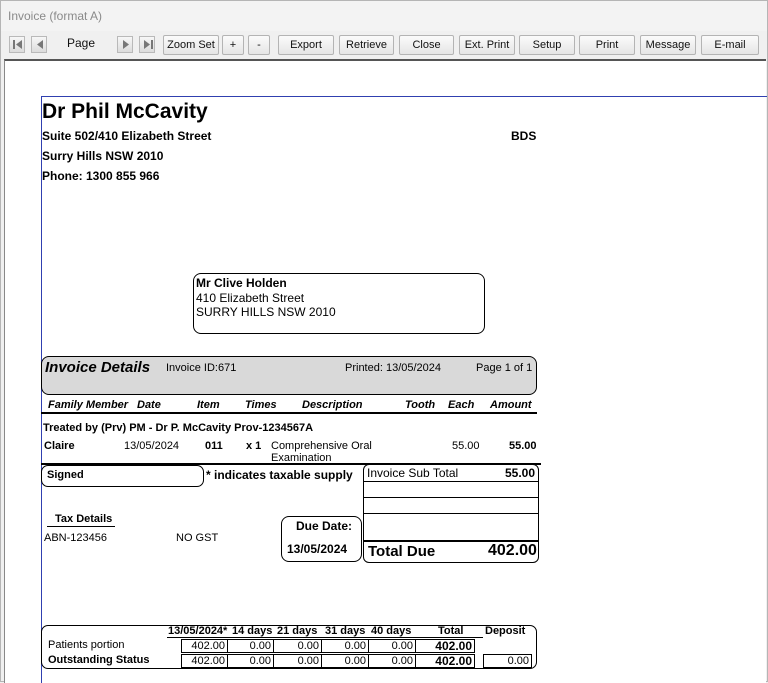 The image size is (768, 683). Describe the element at coordinates (520, 473) in the screenshot. I see `sub-total-value: 55.00` at that location.